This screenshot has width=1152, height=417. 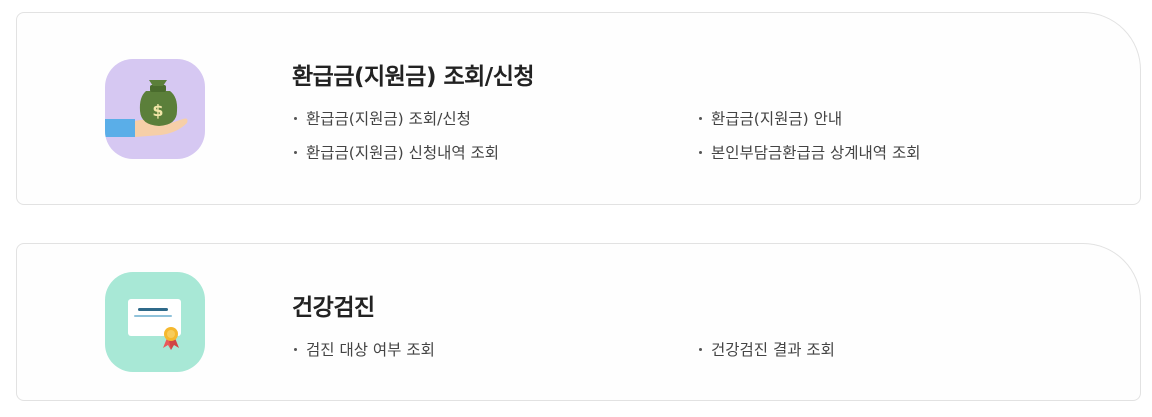 What do you see at coordinates (494, 350) in the screenshot?
I see `link-checkup-eligibility: 검진 대상 여부 조회` at bounding box center [494, 350].